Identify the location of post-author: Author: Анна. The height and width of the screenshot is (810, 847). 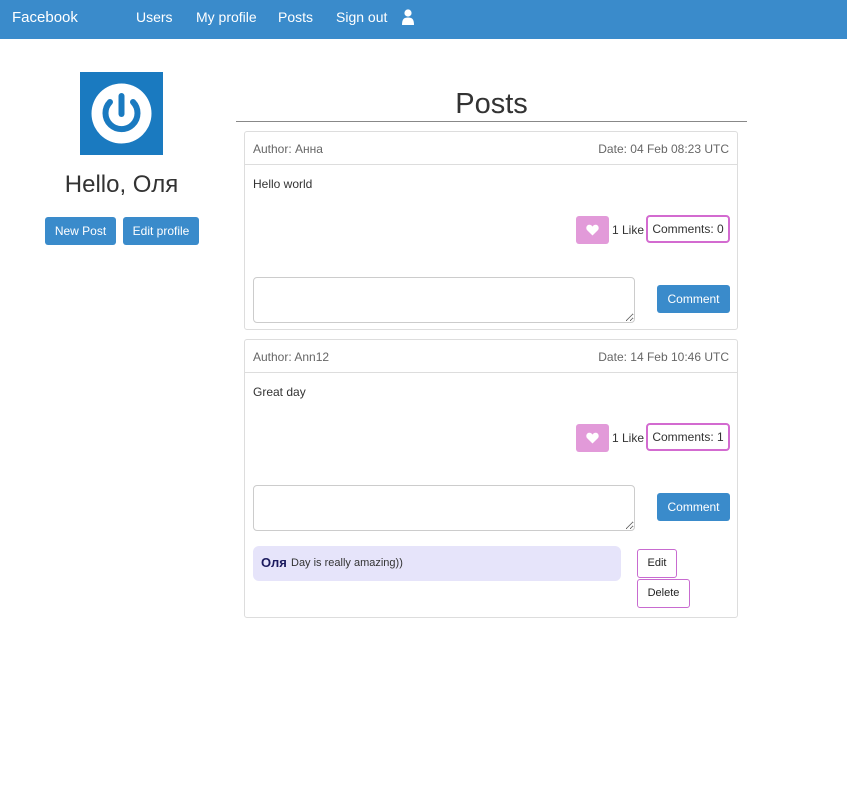
(288, 149).